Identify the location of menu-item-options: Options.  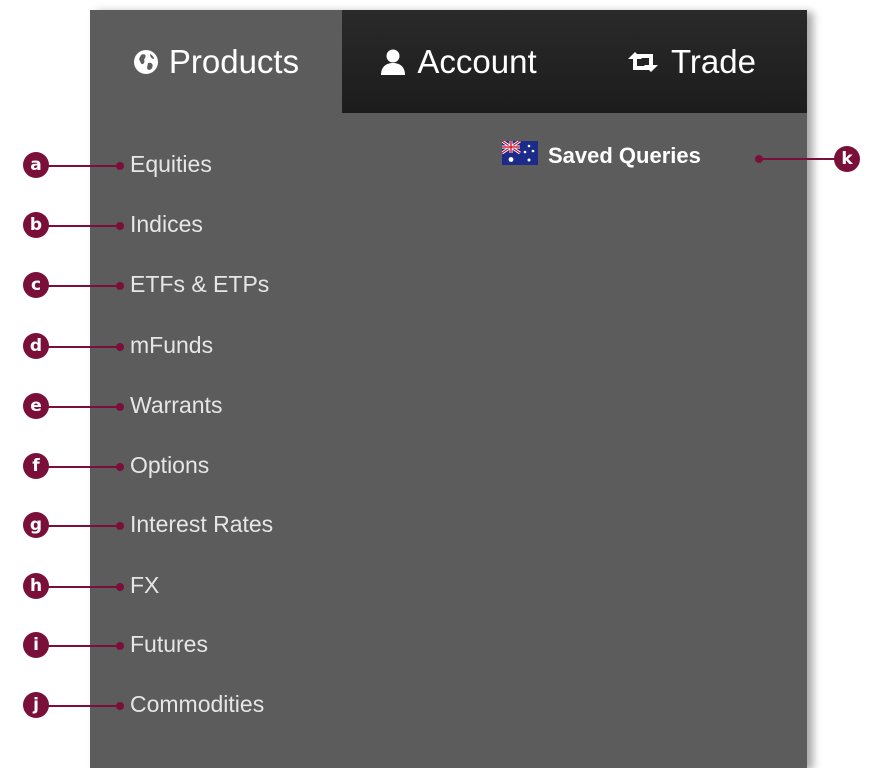
(169, 465).